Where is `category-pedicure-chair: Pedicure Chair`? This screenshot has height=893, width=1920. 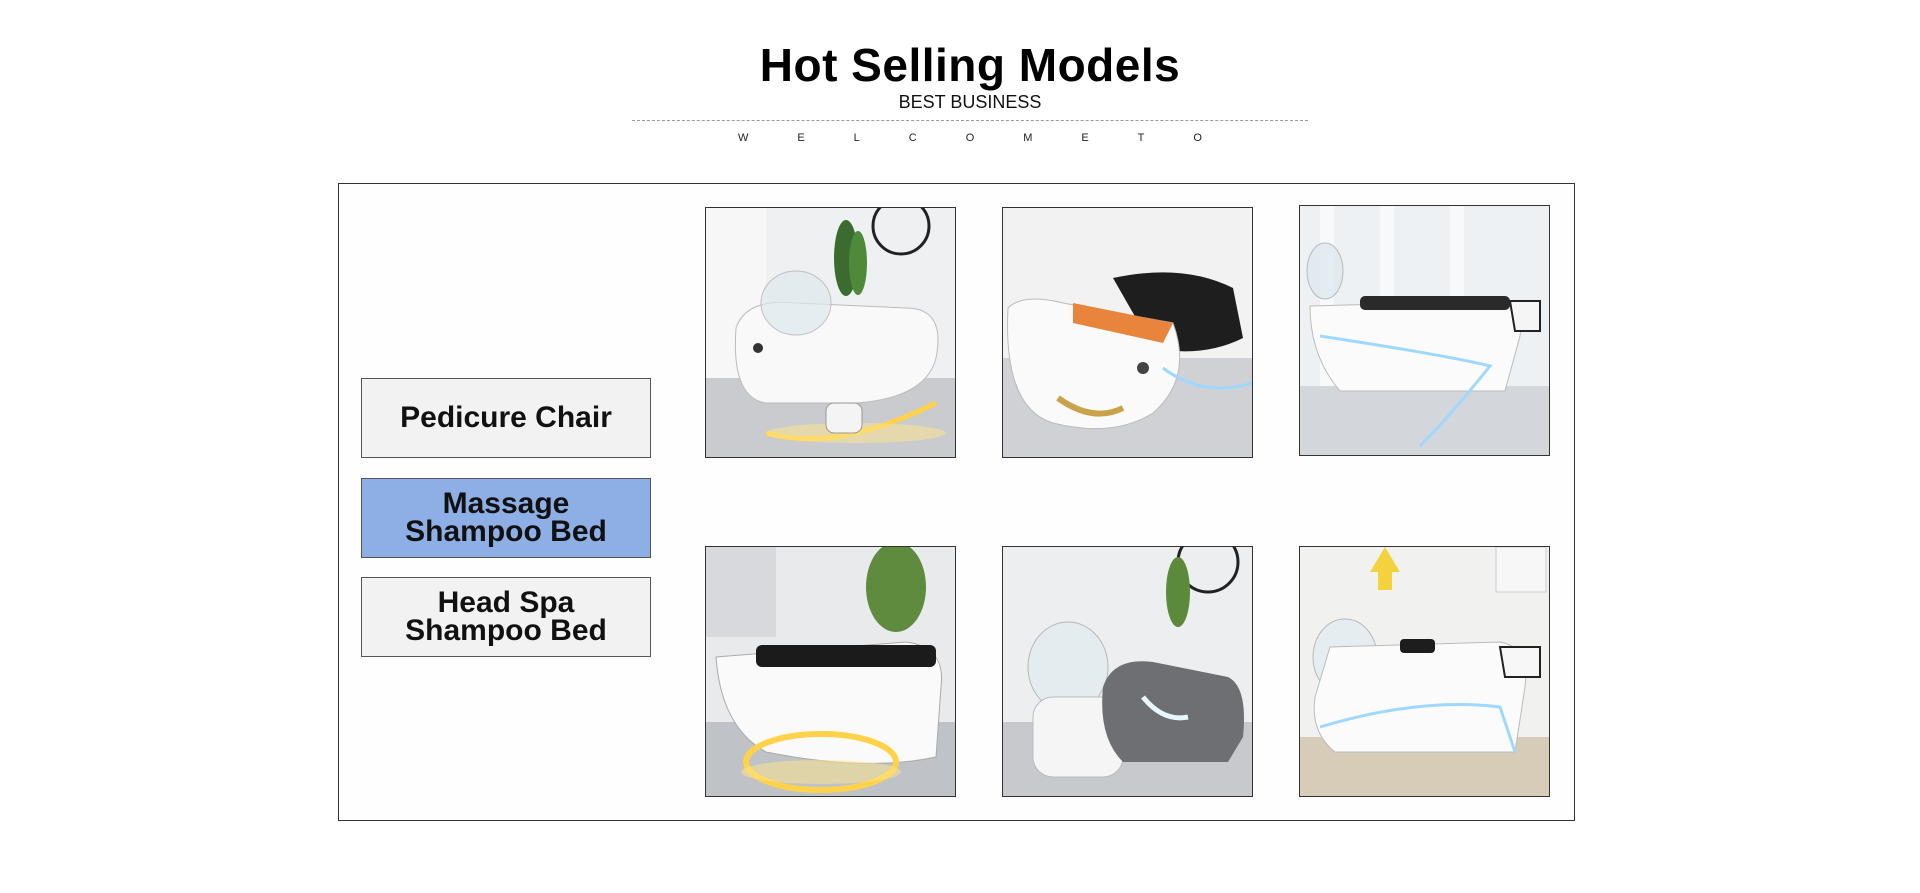
category-pedicure-chair: Pedicure Chair is located at coordinates (506, 418).